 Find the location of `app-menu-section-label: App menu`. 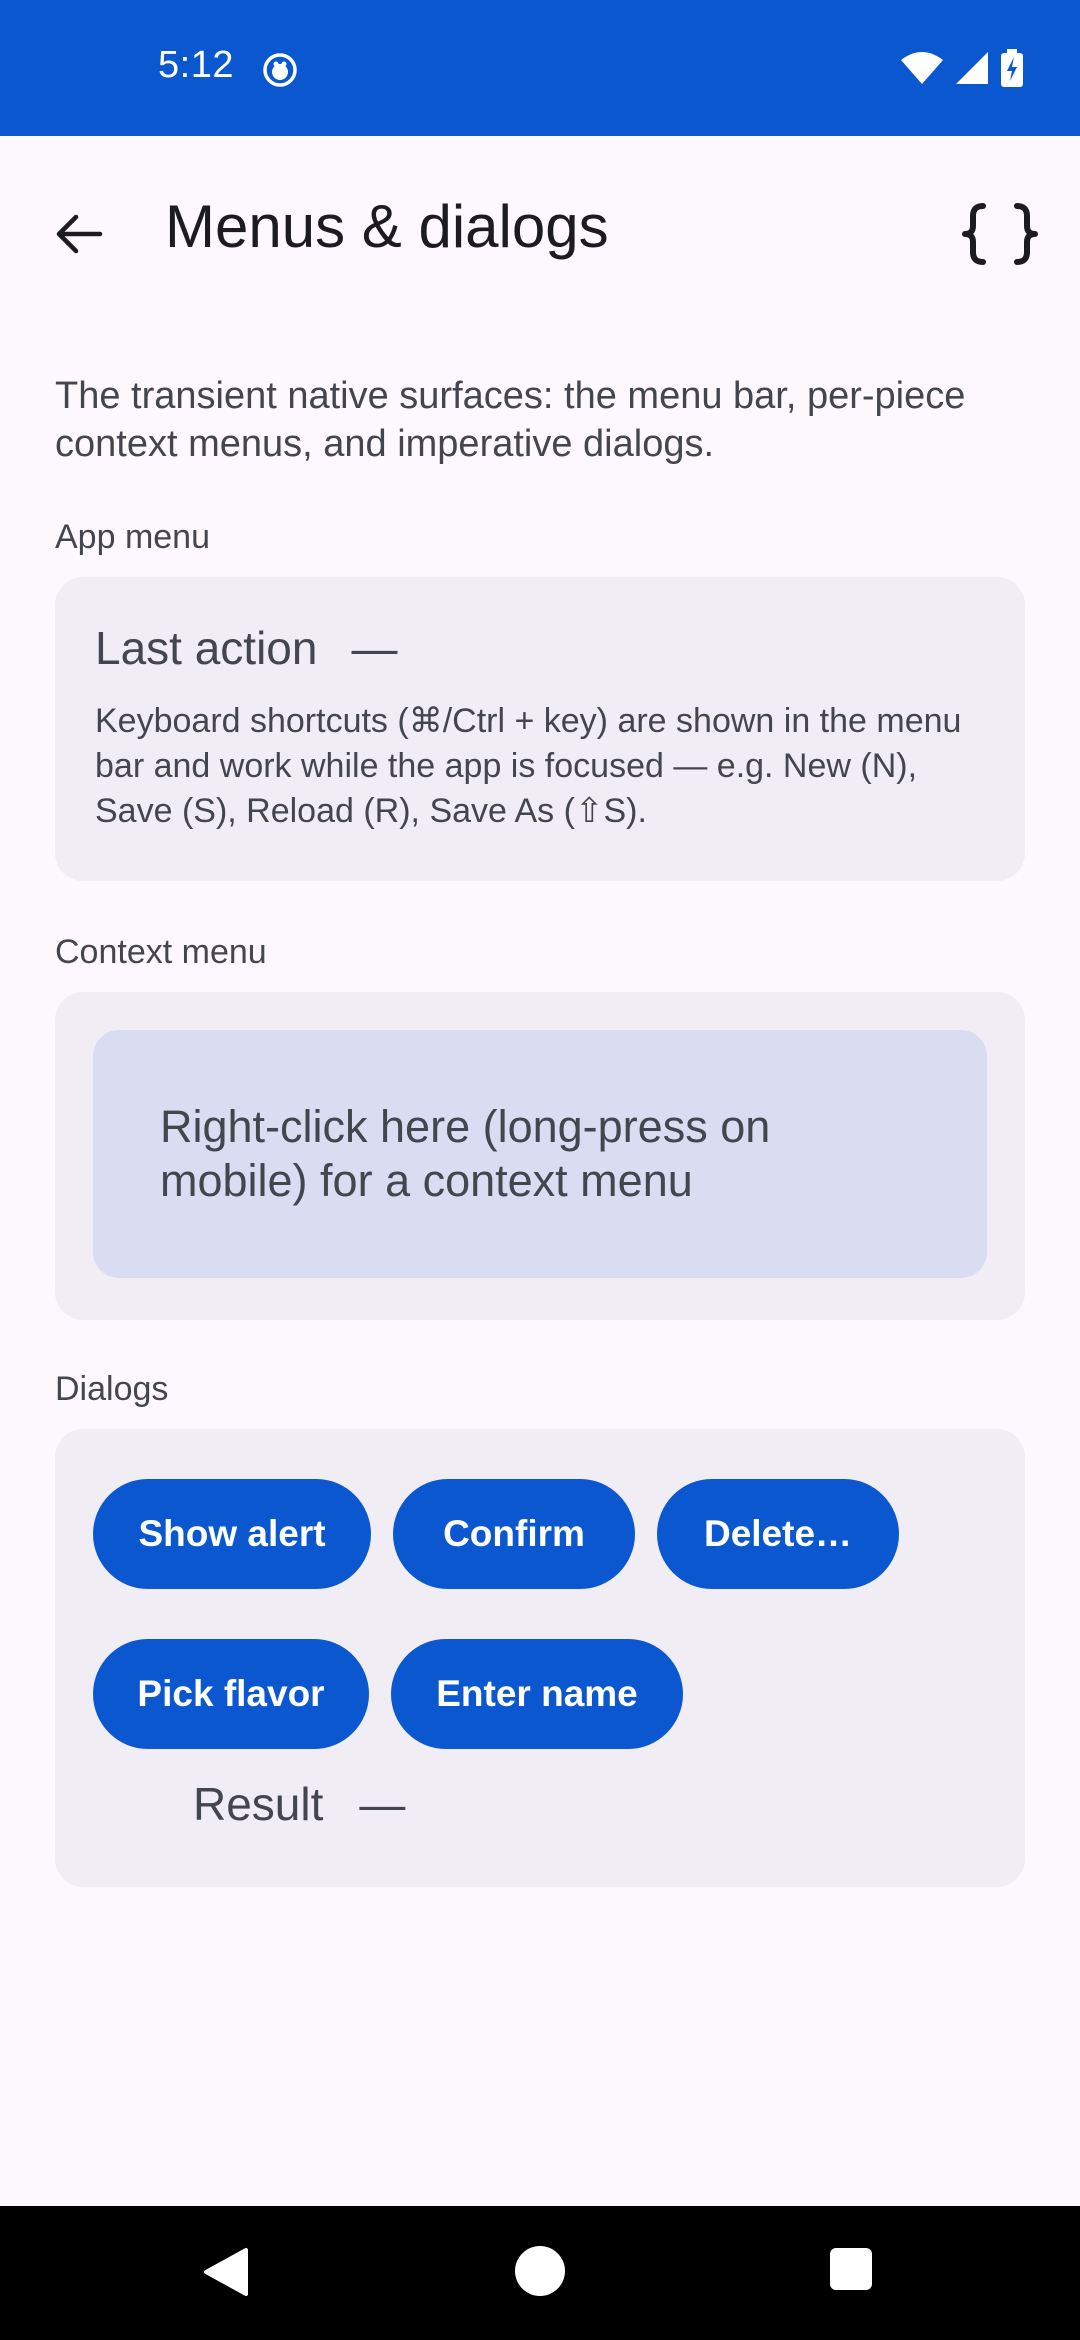

app-menu-section-label: App menu is located at coordinates (132, 537).